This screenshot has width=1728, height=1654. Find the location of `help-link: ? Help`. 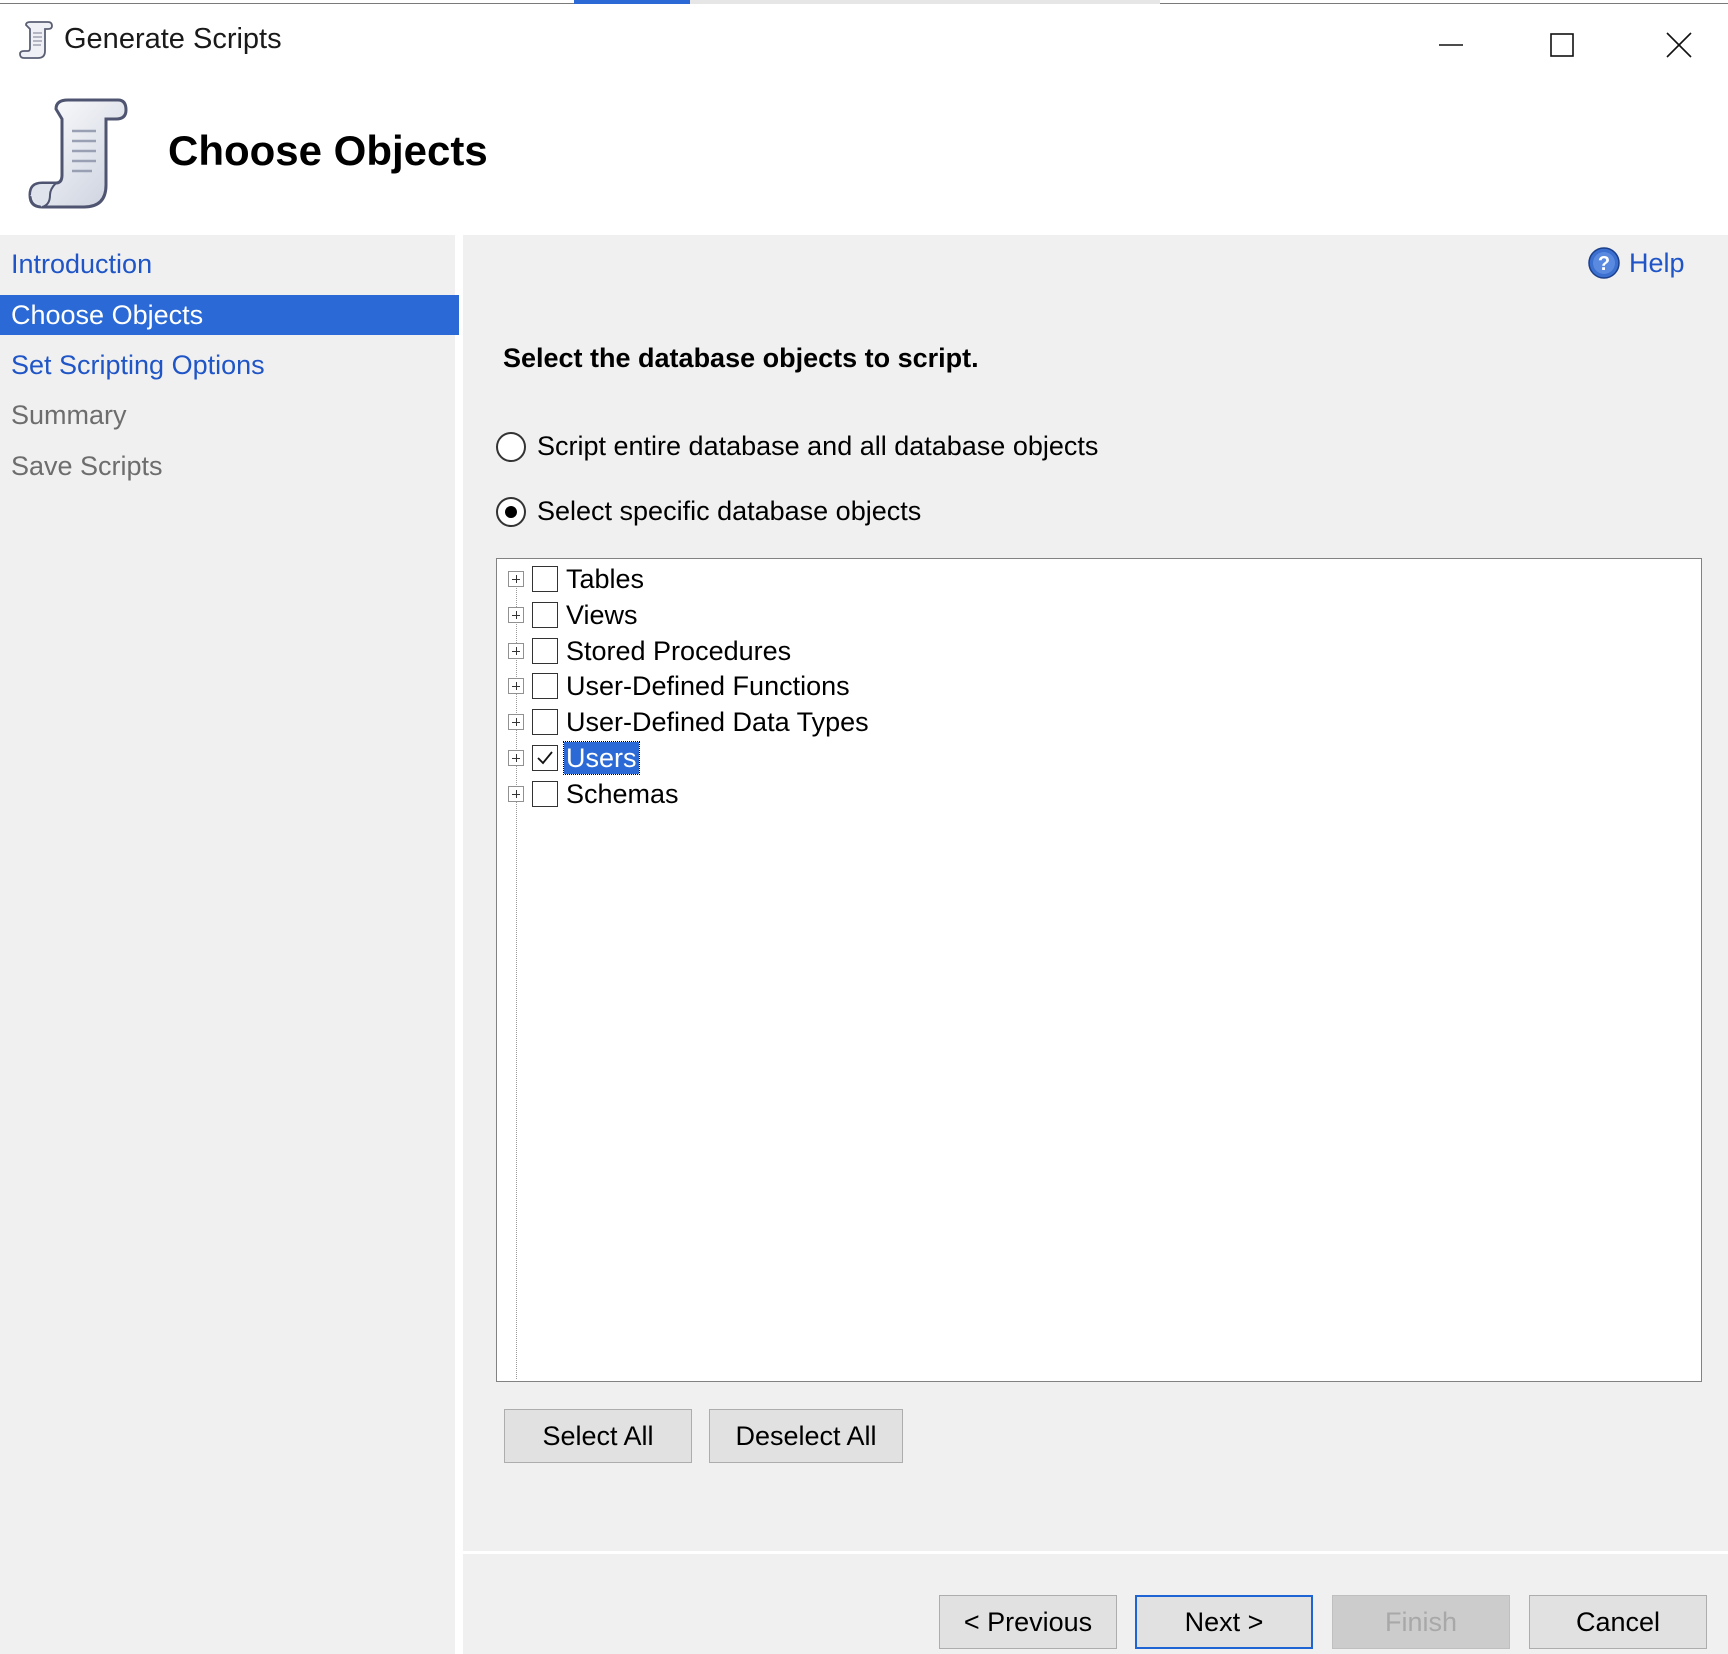

help-link: ? Help is located at coordinates (1636, 263).